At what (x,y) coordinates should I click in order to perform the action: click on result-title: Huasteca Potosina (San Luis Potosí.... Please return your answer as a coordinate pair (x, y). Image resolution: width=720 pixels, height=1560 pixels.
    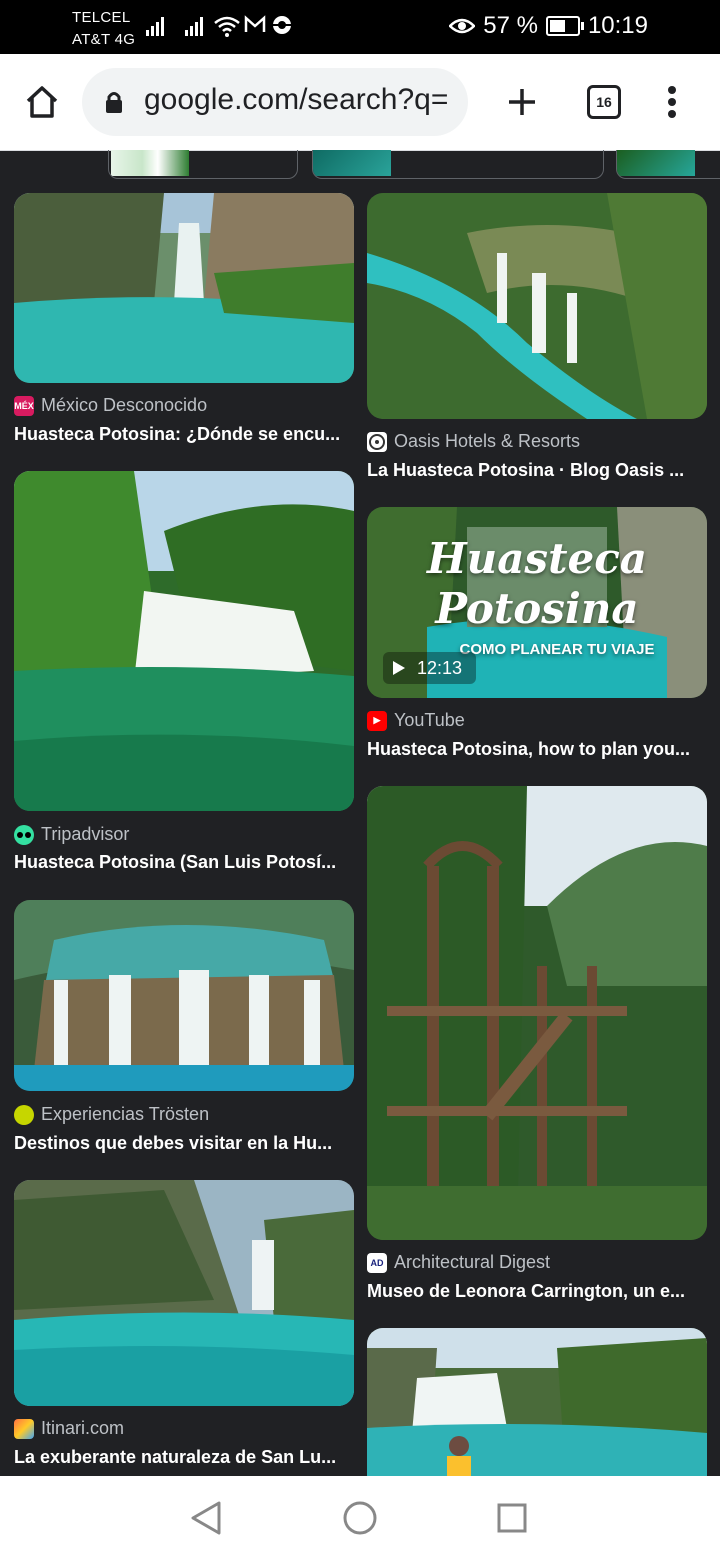
    Looking at the image, I should click on (179, 862).